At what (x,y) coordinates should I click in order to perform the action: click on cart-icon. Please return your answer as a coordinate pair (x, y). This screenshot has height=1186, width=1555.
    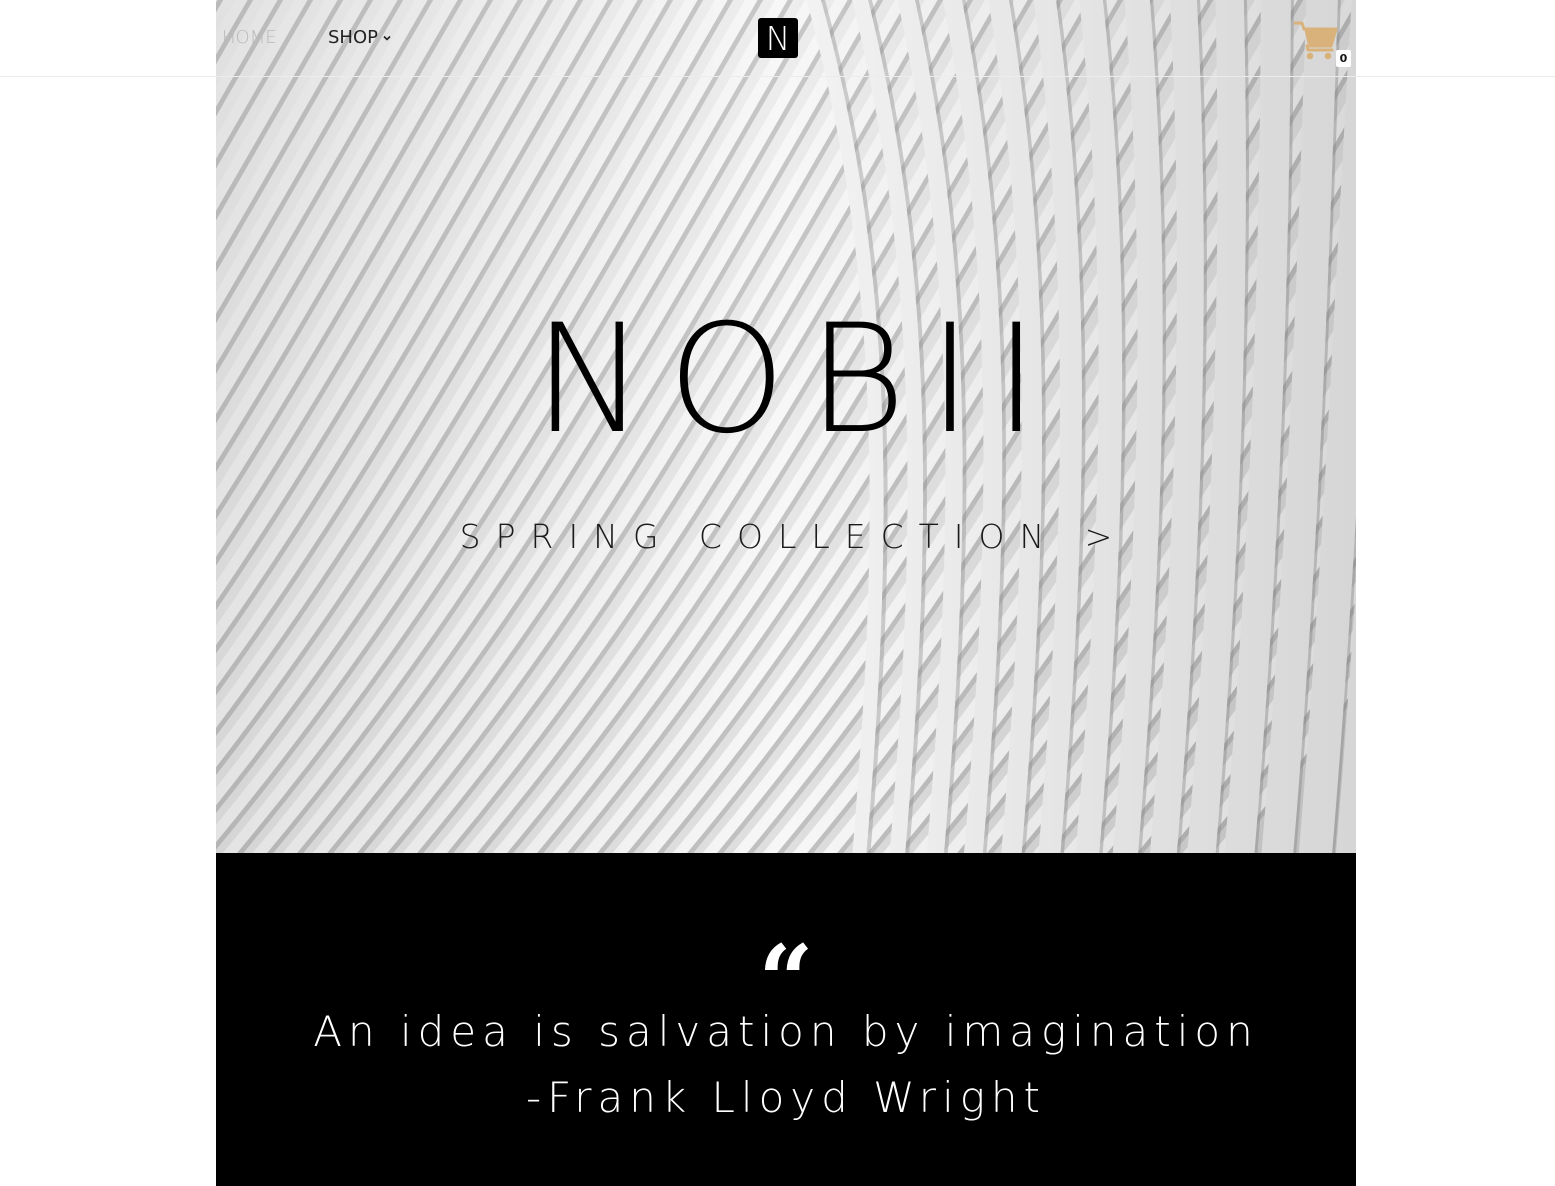
    Looking at the image, I should click on (1316, 40).